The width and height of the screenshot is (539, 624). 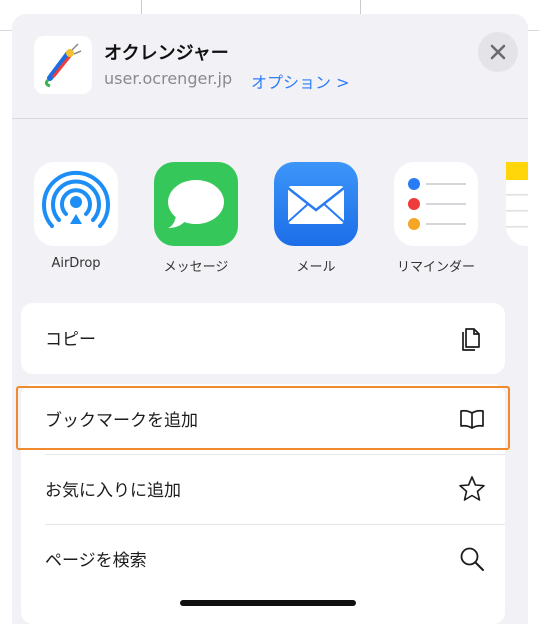 I want to click on share-app-label: メール, so click(x=316, y=267).